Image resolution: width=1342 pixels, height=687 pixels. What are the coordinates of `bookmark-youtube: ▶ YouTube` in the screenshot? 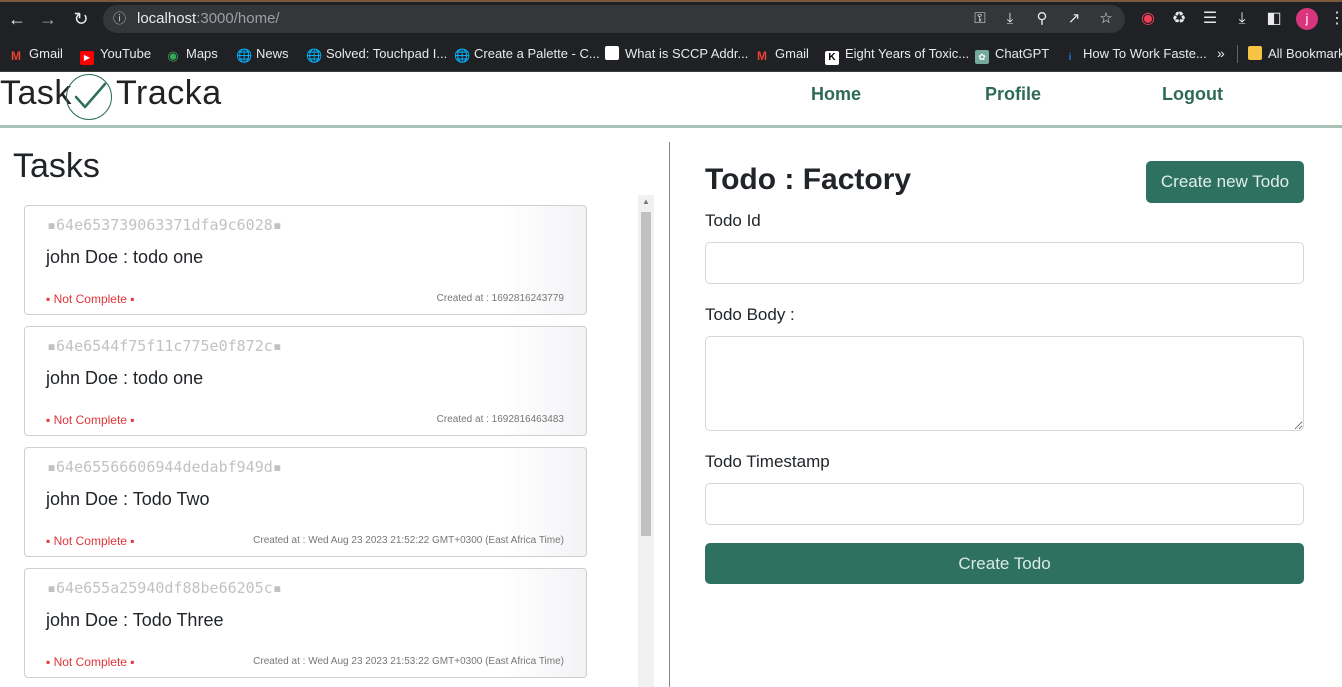 It's located at (115, 53).